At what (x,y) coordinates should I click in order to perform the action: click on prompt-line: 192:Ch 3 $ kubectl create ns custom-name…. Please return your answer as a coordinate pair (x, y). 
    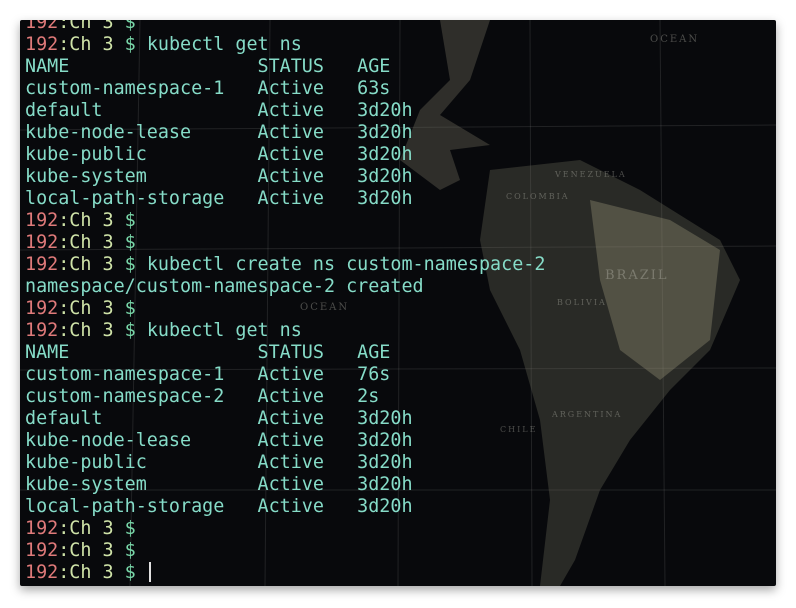
    Looking at the image, I should click on (285, 265).